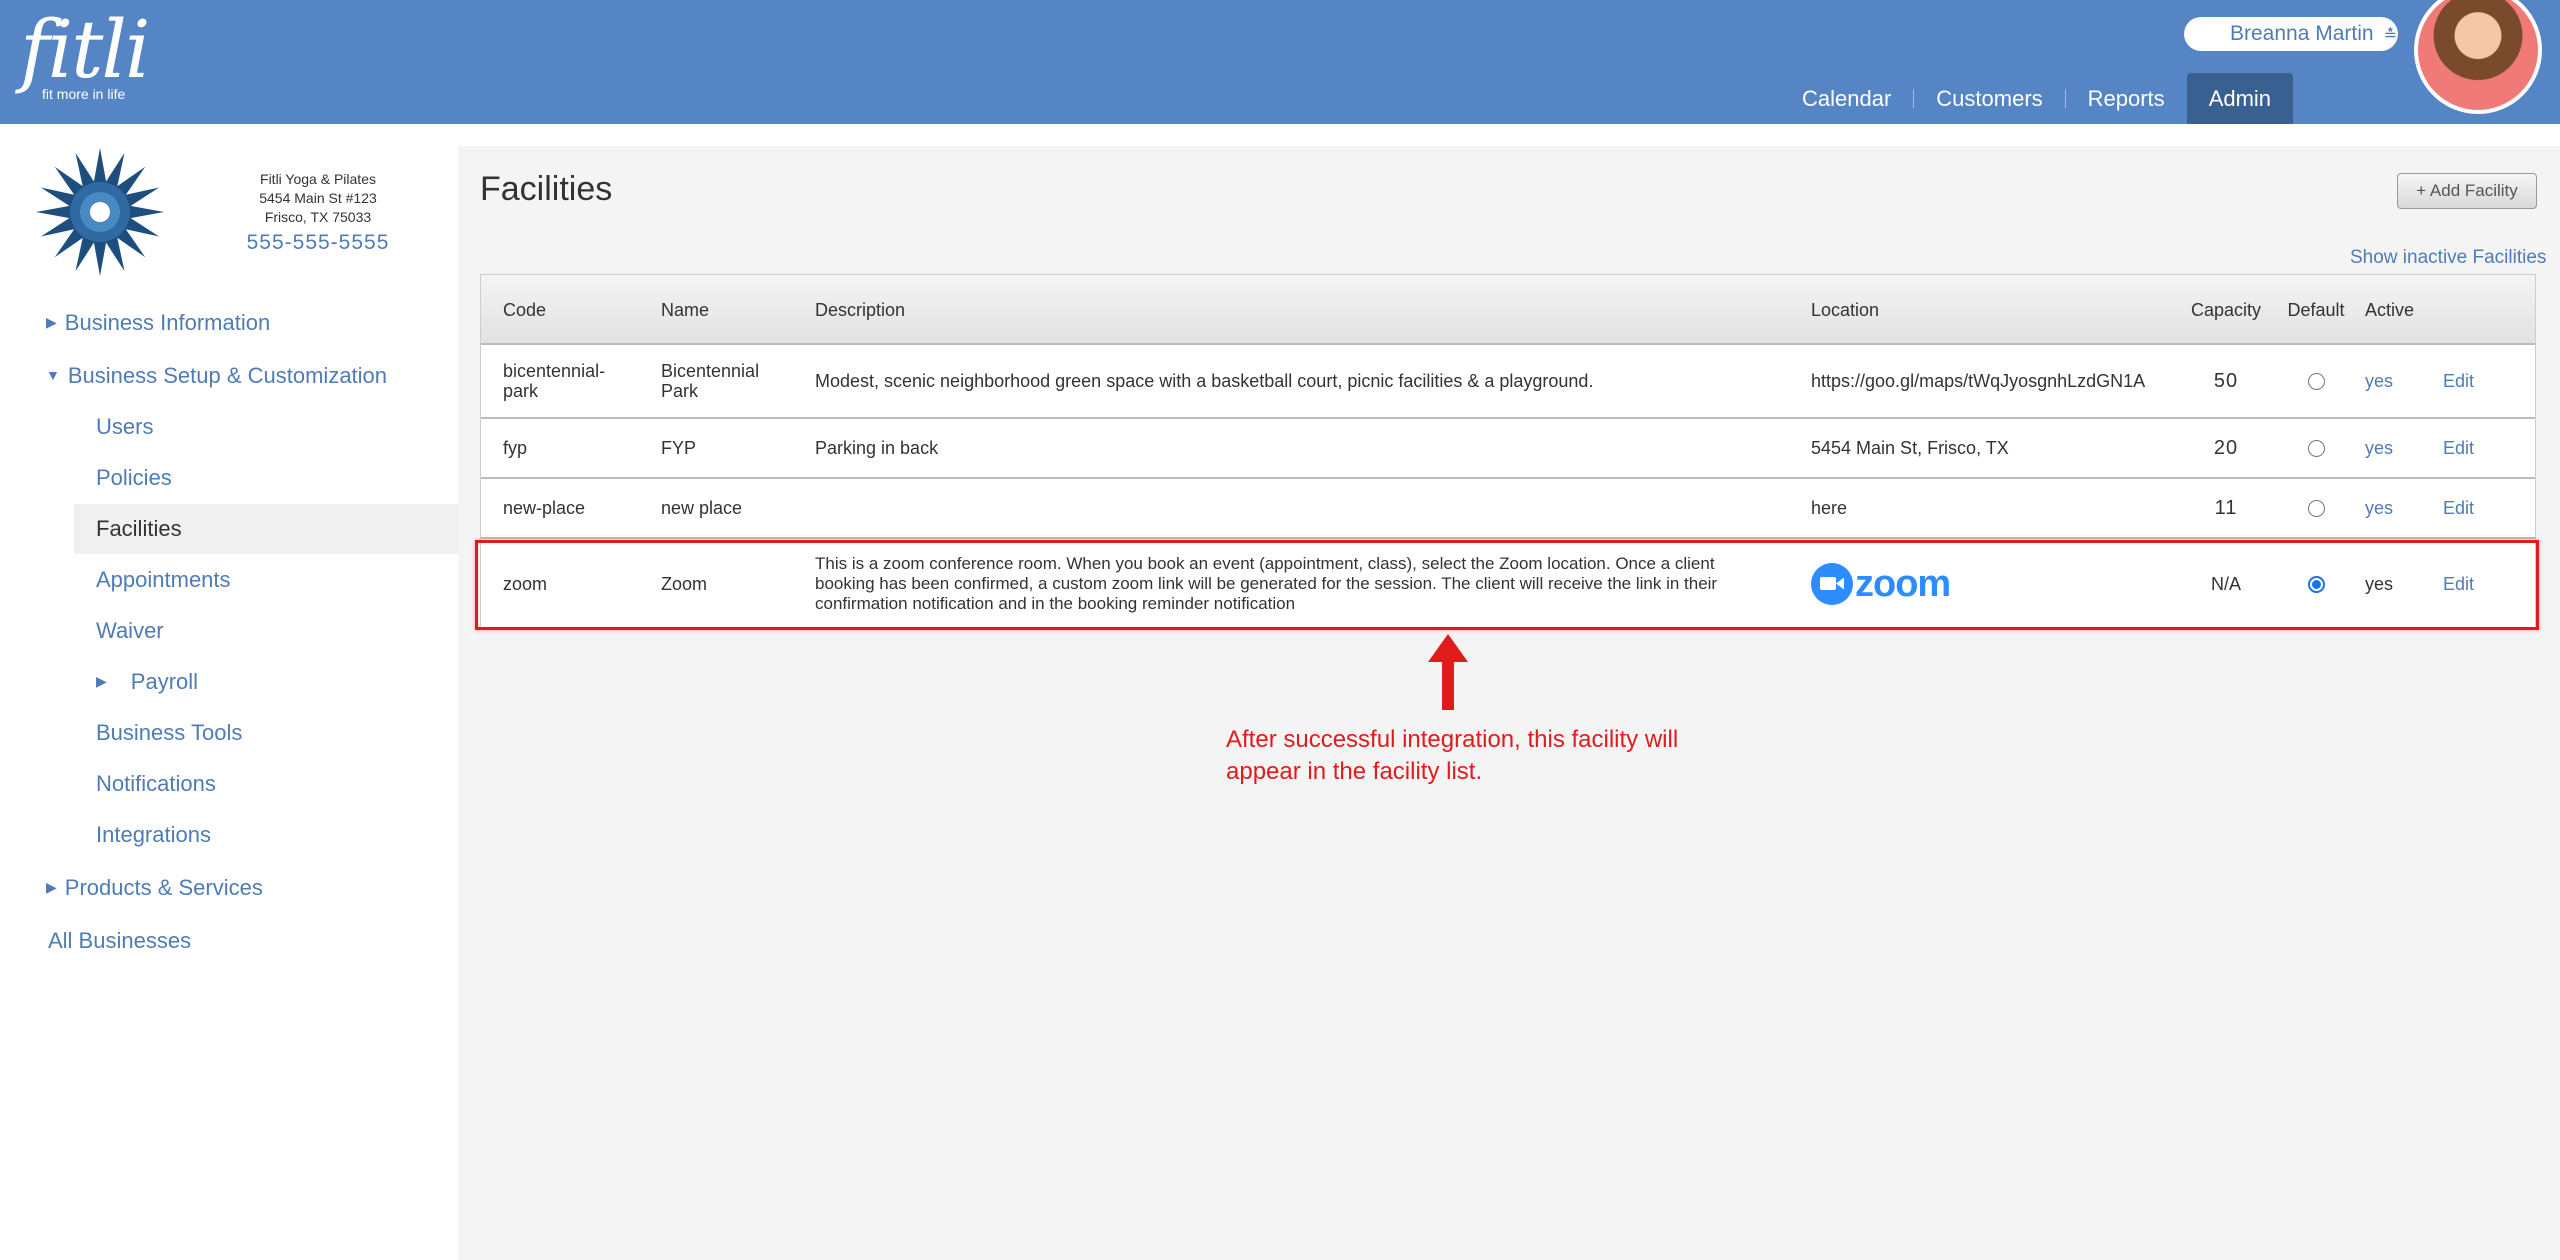 The height and width of the screenshot is (1260, 2560). What do you see at coordinates (2226, 448) in the screenshot?
I see `cell-capacity: 20` at bounding box center [2226, 448].